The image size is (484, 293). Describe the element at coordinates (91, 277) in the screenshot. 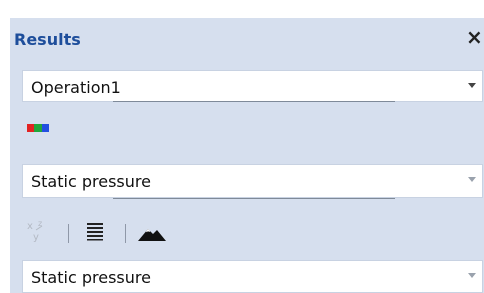

I see `quantity-select-bottom-value: Static pressure` at that location.